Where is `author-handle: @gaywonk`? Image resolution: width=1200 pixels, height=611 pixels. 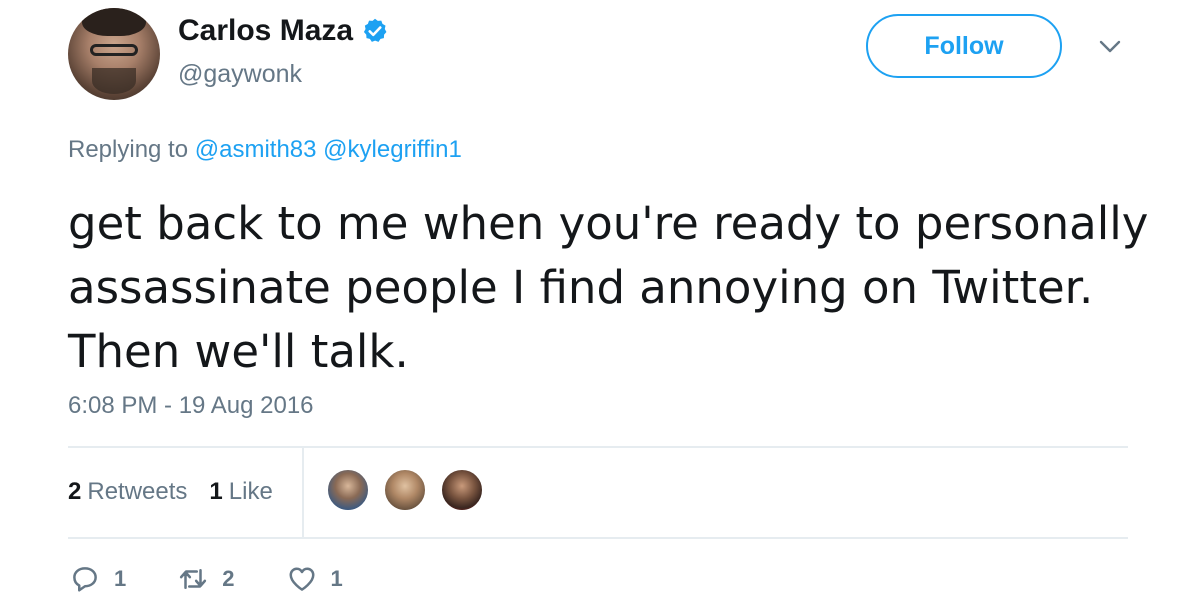
author-handle: @gaywonk is located at coordinates (240, 74).